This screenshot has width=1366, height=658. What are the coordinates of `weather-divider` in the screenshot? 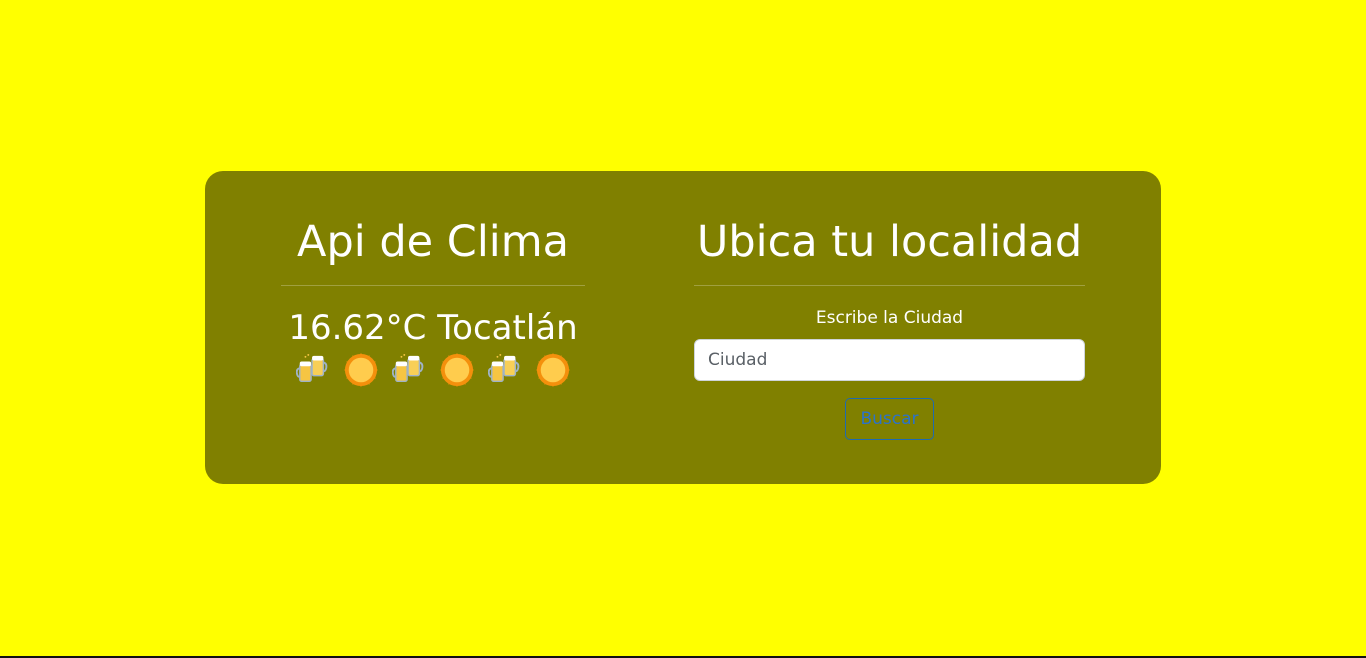 It's located at (433, 285).